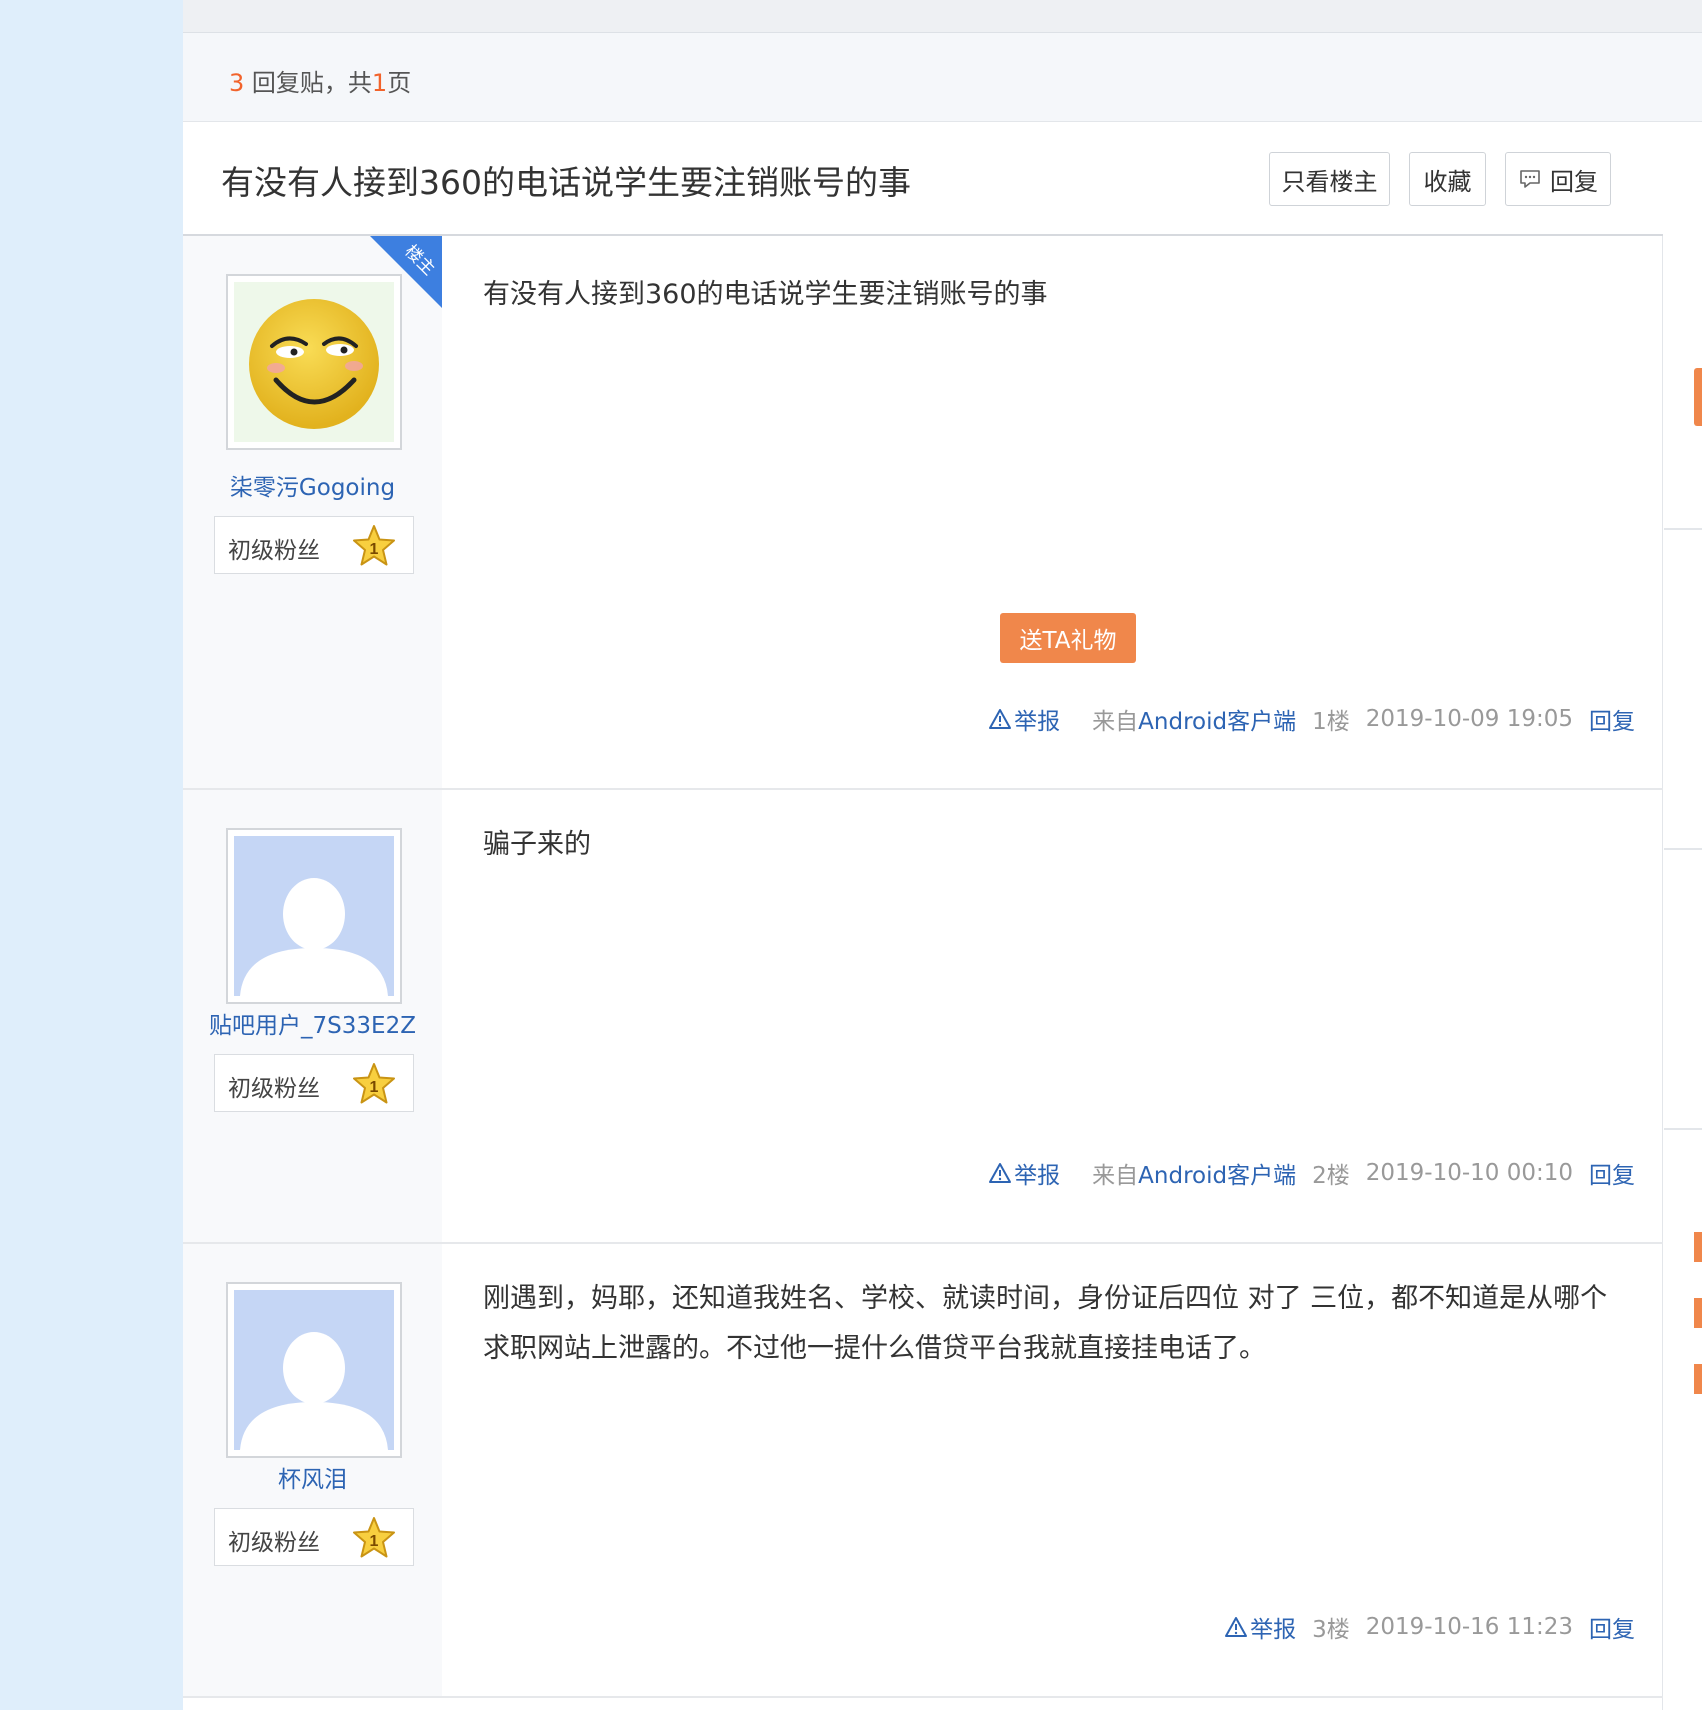  I want to click on author-panel: 贴吧用户_7S33E2Z 初级粉丝 1, so click(312, 1016).